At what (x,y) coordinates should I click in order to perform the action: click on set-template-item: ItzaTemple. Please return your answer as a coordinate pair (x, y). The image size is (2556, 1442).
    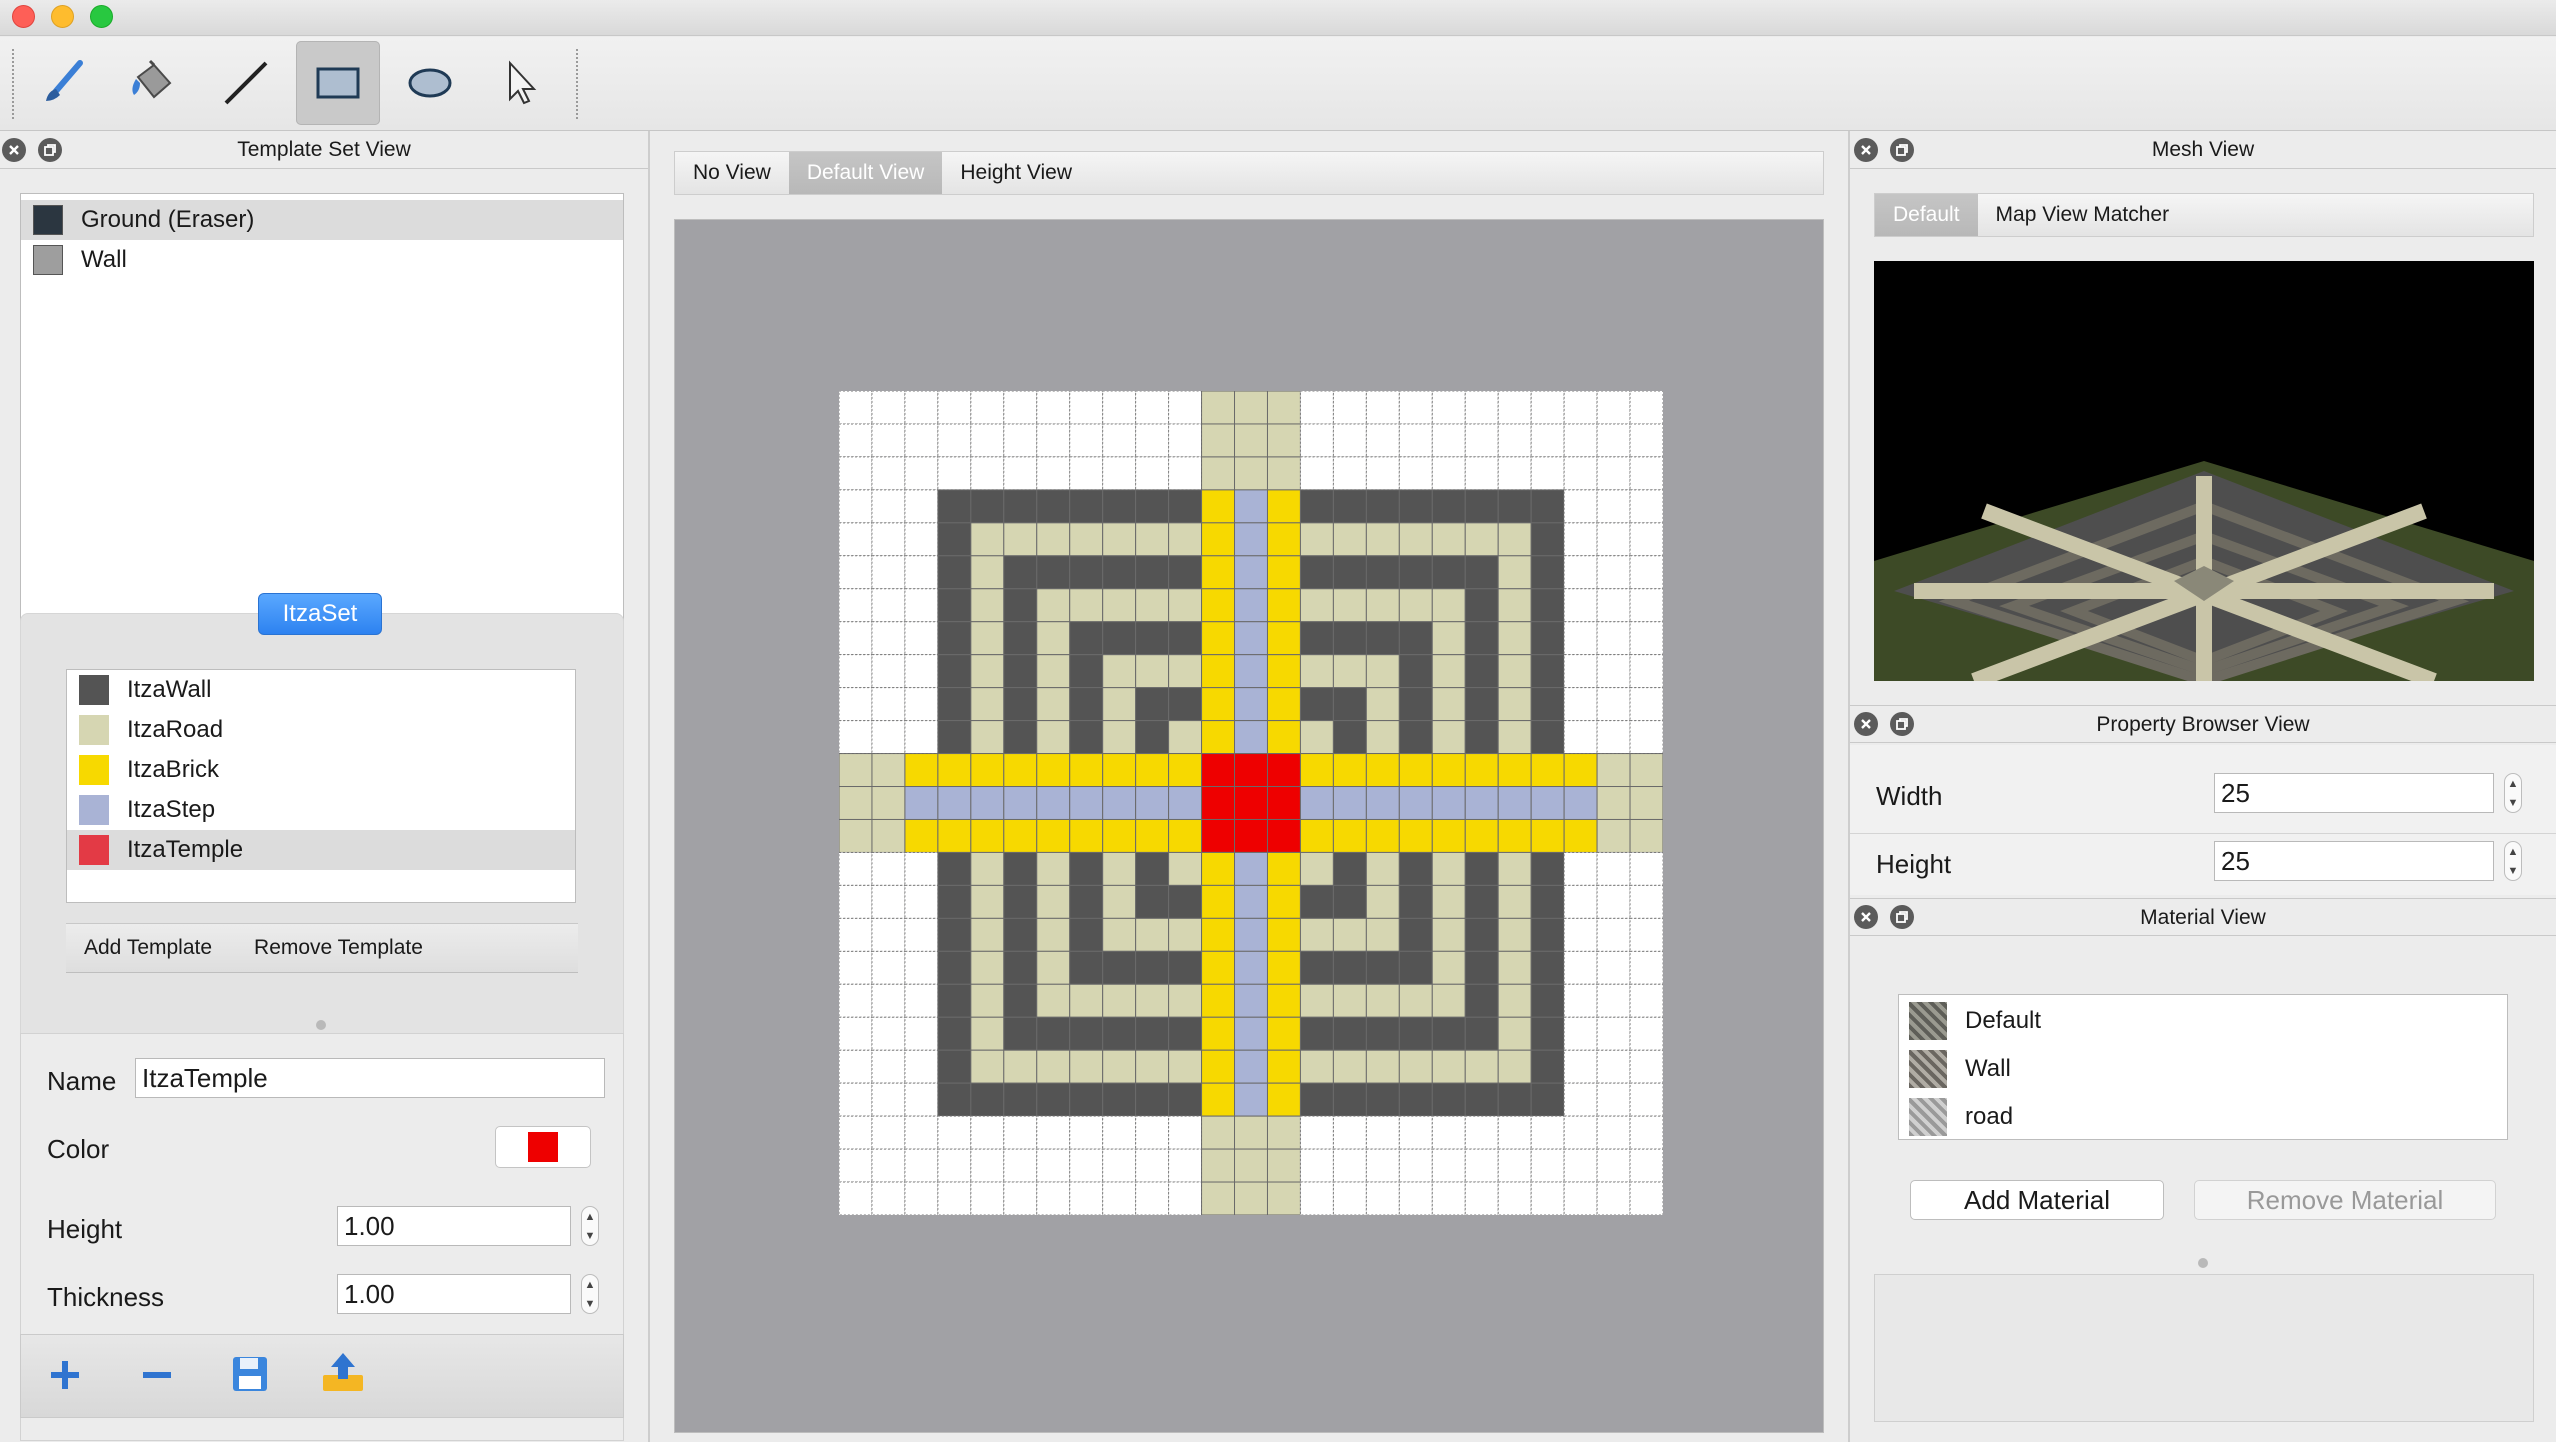
    Looking at the image, I should click on (321, 850).